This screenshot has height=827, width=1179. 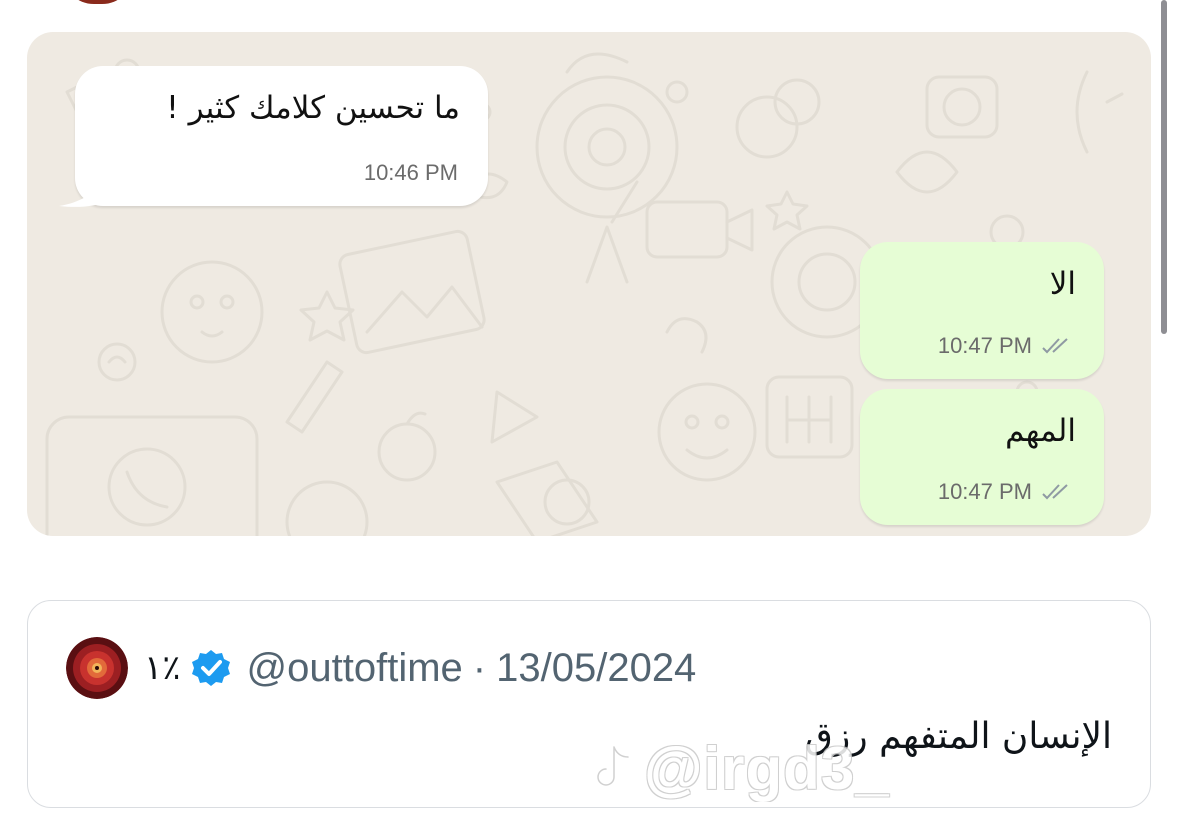 What do you see at coordinates (767, 768) in the screenshot?
I see `watermark-text: @irgd3_` at bounding box center [767, 768].